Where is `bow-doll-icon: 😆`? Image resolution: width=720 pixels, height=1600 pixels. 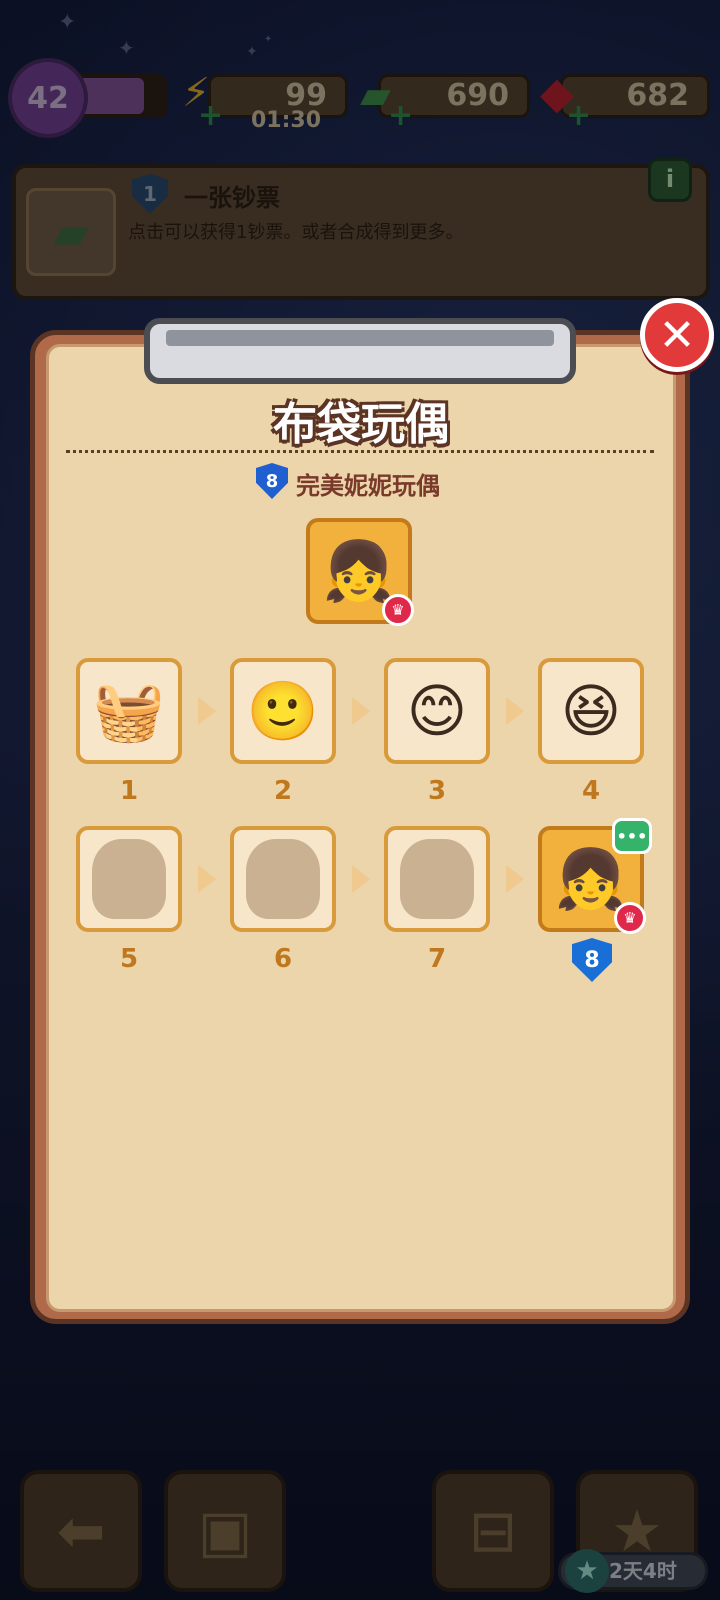
bow-doll-icon: 😆 is located at coordinates (591, 711).